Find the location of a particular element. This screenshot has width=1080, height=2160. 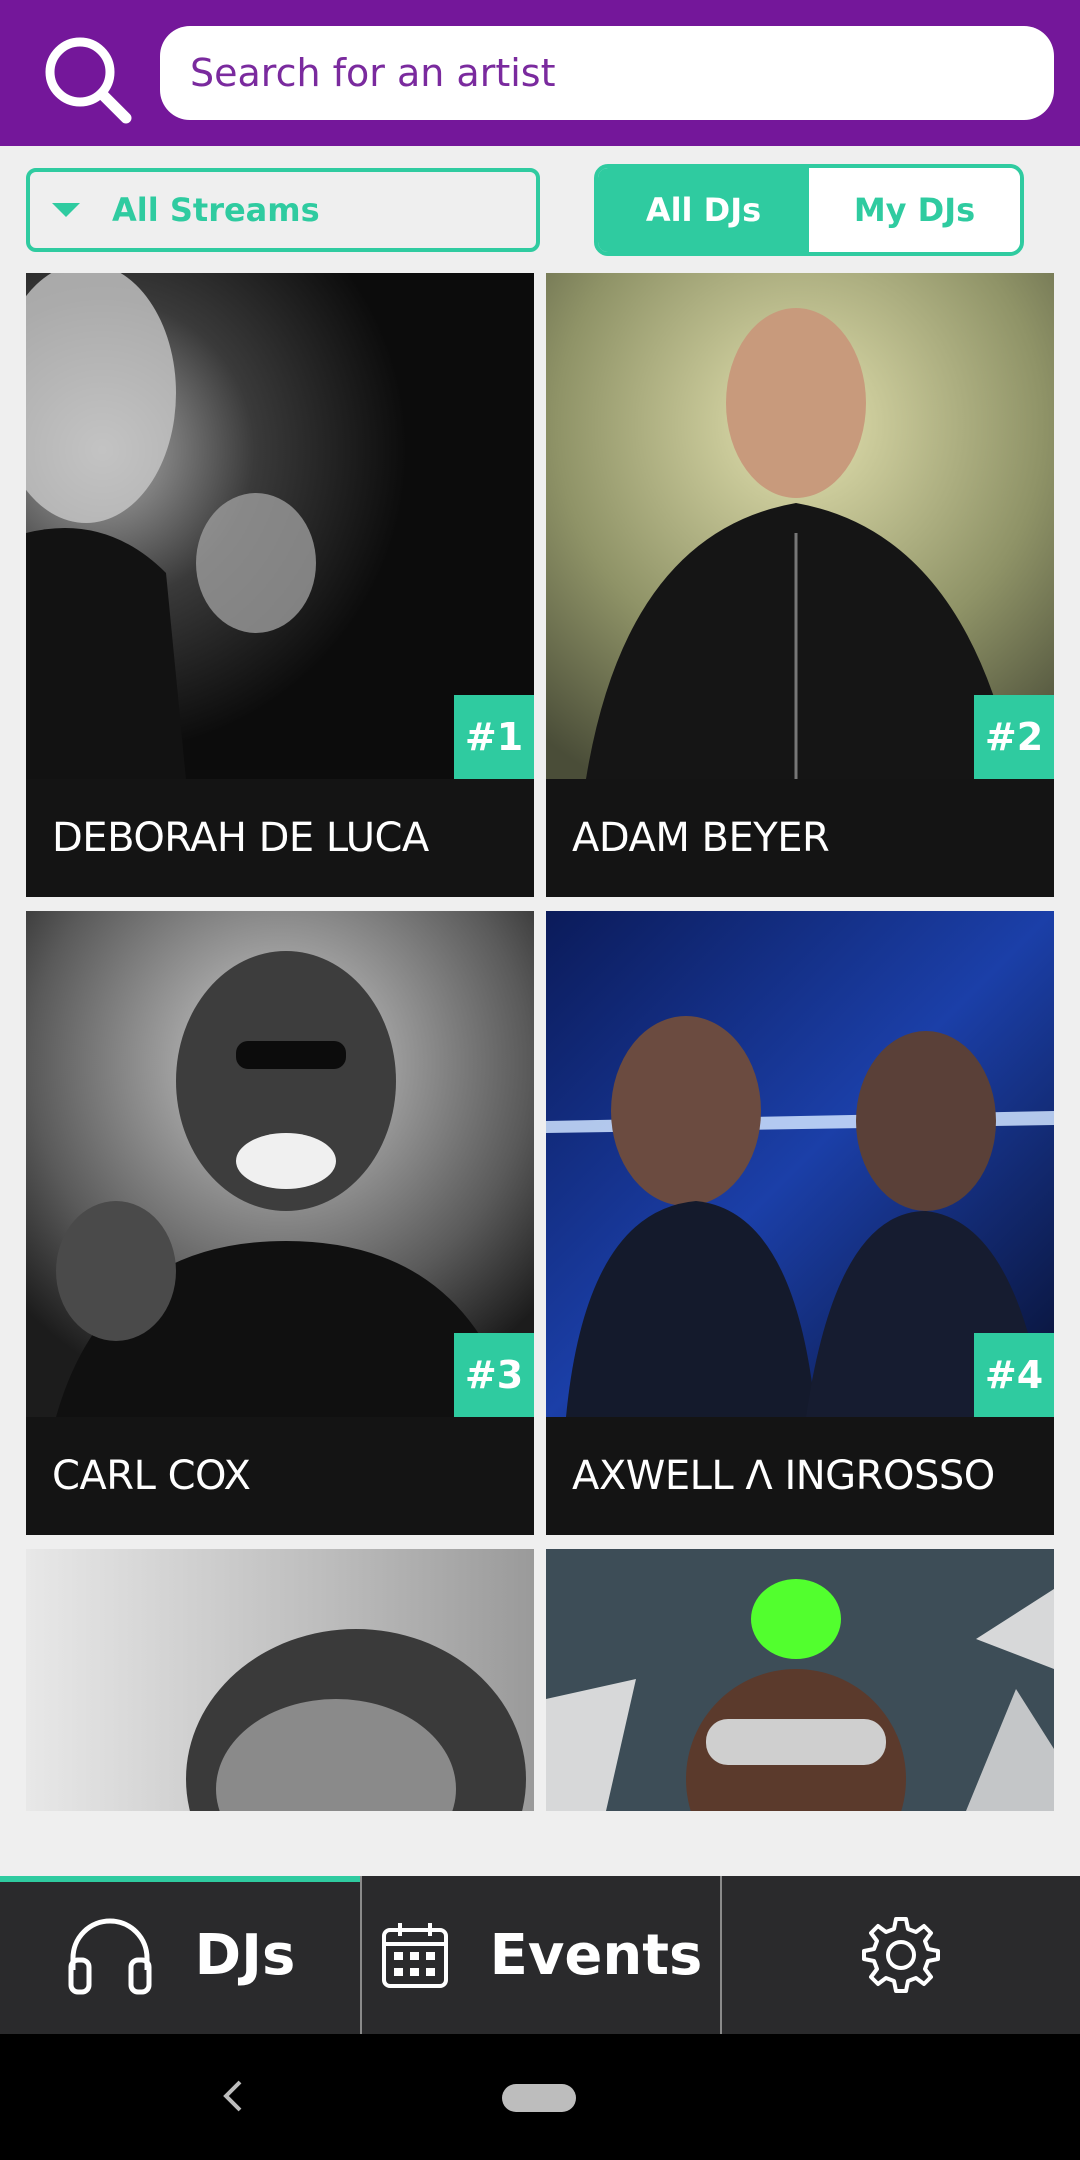

dj-scope-toggle: All DJs My DJs is located at coordinates (809, 210).